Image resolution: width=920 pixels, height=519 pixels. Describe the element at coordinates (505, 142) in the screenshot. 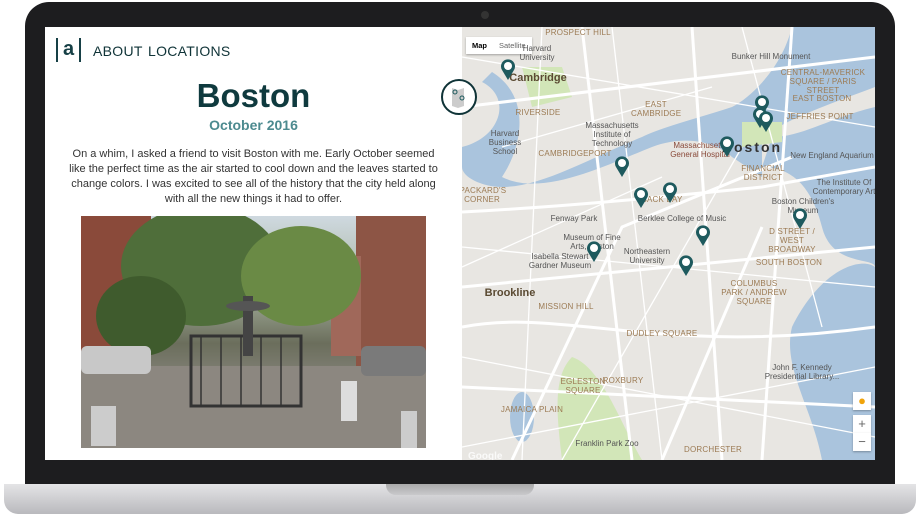

I see `map-label: Harvard Business School` at that location.